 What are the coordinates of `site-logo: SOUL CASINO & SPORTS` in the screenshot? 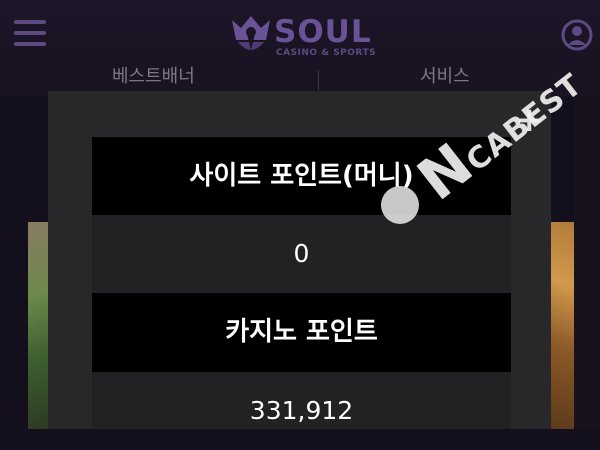 It's located at (303, 35).